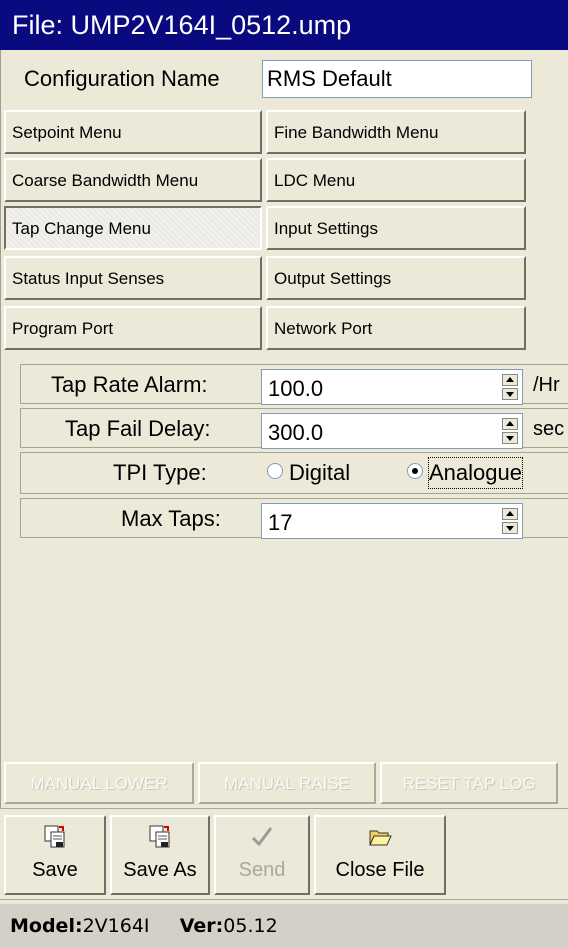 Image resolution: width=568 pixels, height=948 pixels. Describe the element at coordinates (510, 431) in the screenshot. I see `tap-fail-delay-stepper` at that location.